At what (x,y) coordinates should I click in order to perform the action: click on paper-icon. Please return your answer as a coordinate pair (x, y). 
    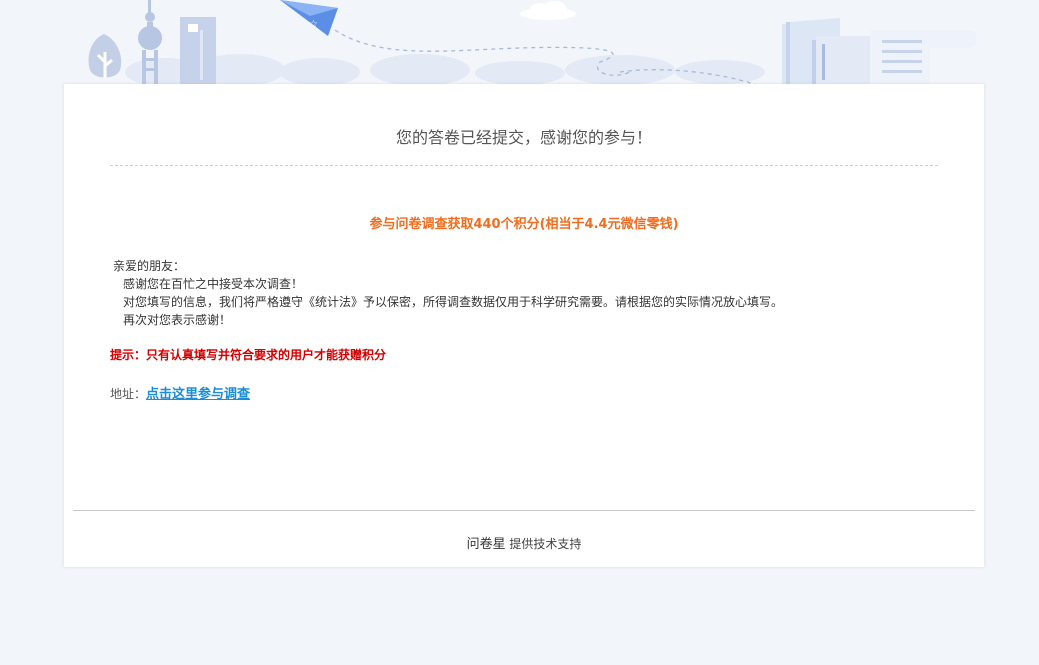
    Looking at the image, I should click on (923, 58).